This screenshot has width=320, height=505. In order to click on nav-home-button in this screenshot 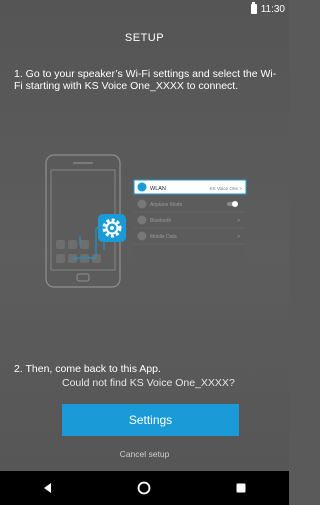, I will do `click(144, 488)`.